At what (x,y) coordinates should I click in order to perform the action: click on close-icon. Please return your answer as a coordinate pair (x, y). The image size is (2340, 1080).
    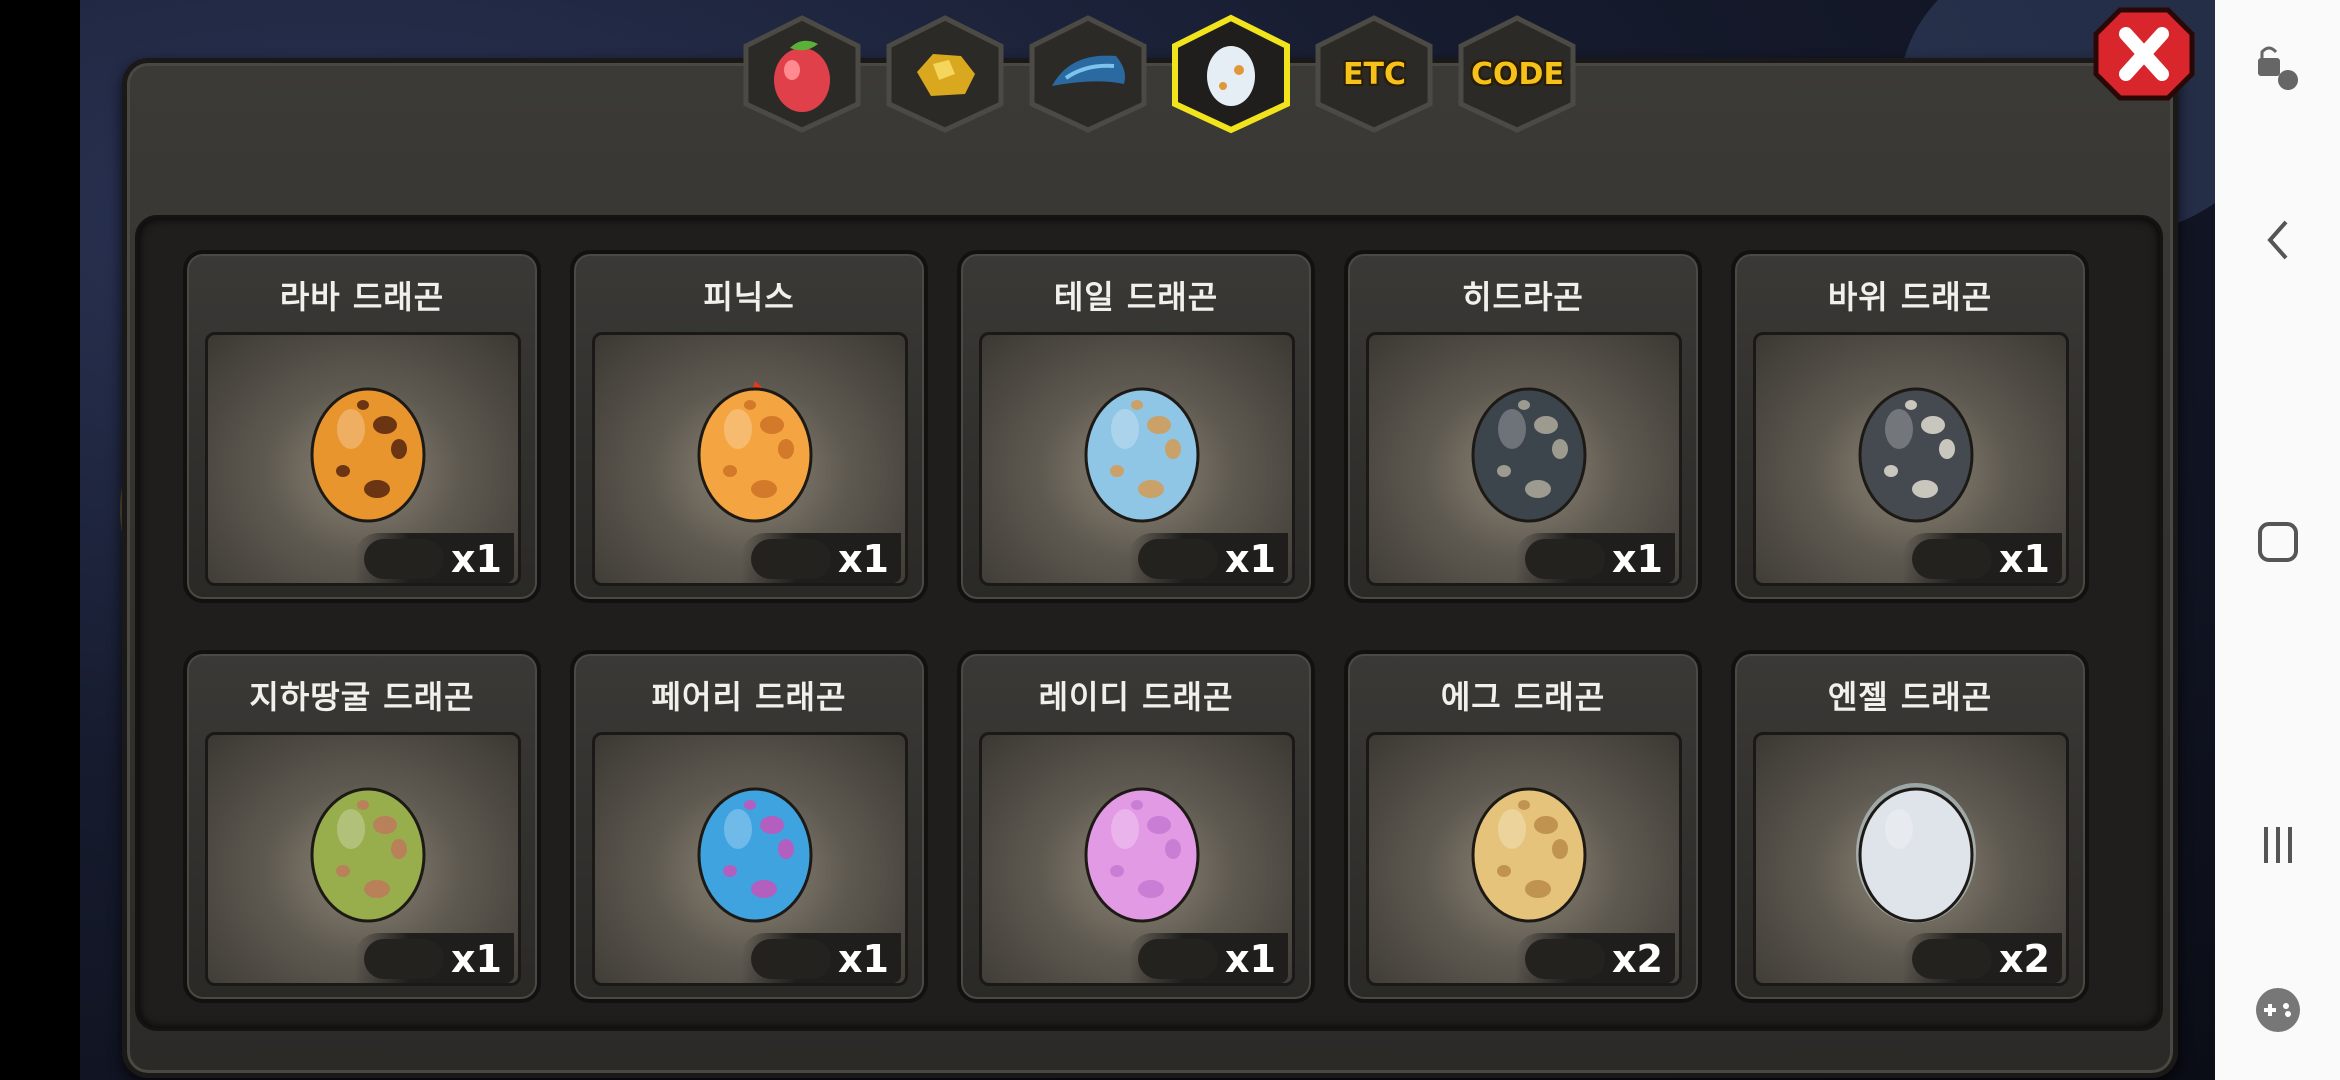
    Looking at the image, I should click on (2144, 54).